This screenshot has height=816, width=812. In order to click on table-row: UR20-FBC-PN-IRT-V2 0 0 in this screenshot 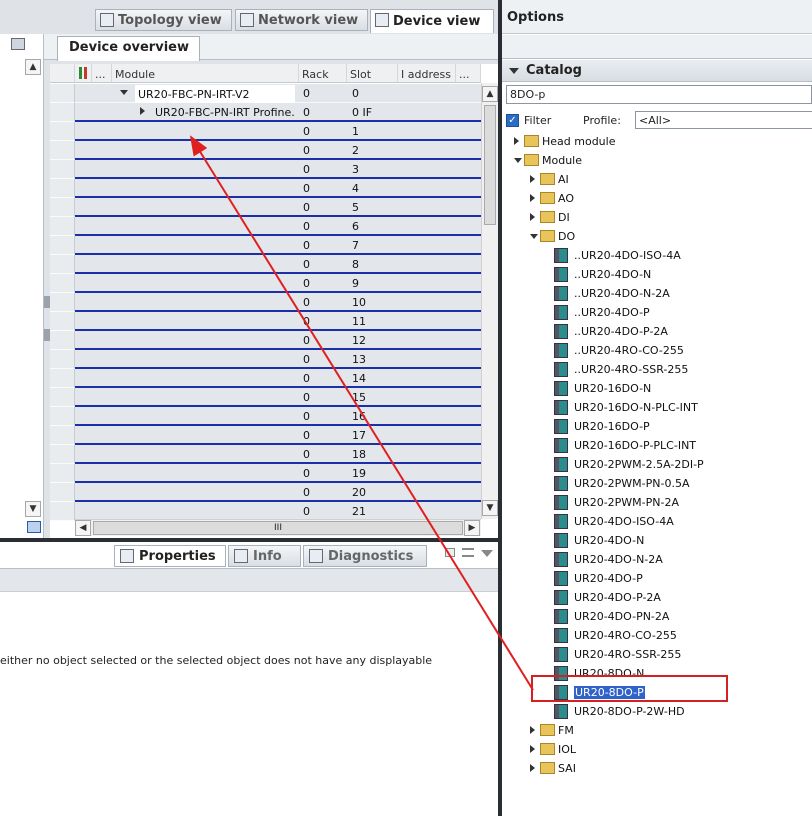, I will do `click(278, 94)`.